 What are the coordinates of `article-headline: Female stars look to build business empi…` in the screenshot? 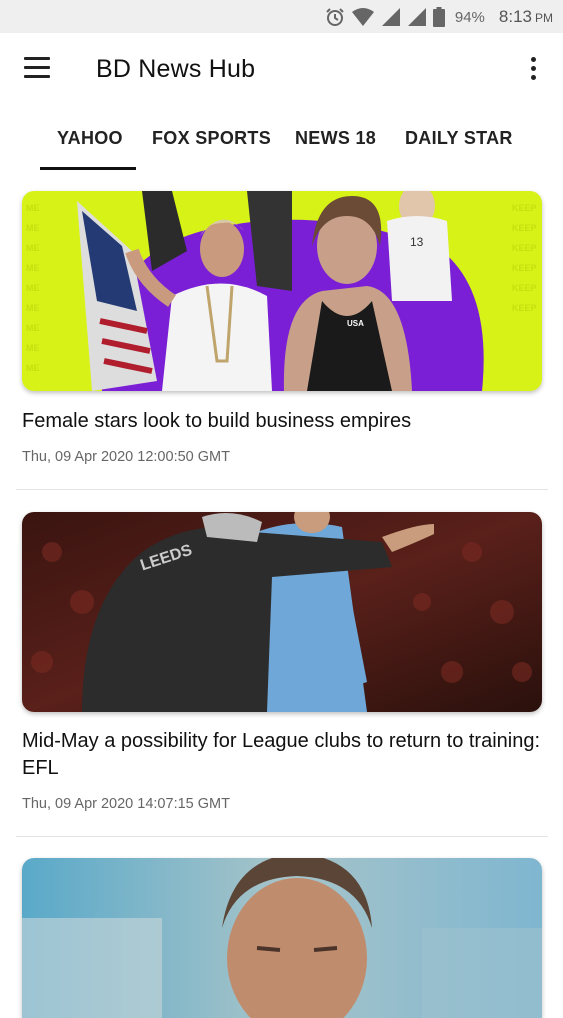 It's located at (282, 421).